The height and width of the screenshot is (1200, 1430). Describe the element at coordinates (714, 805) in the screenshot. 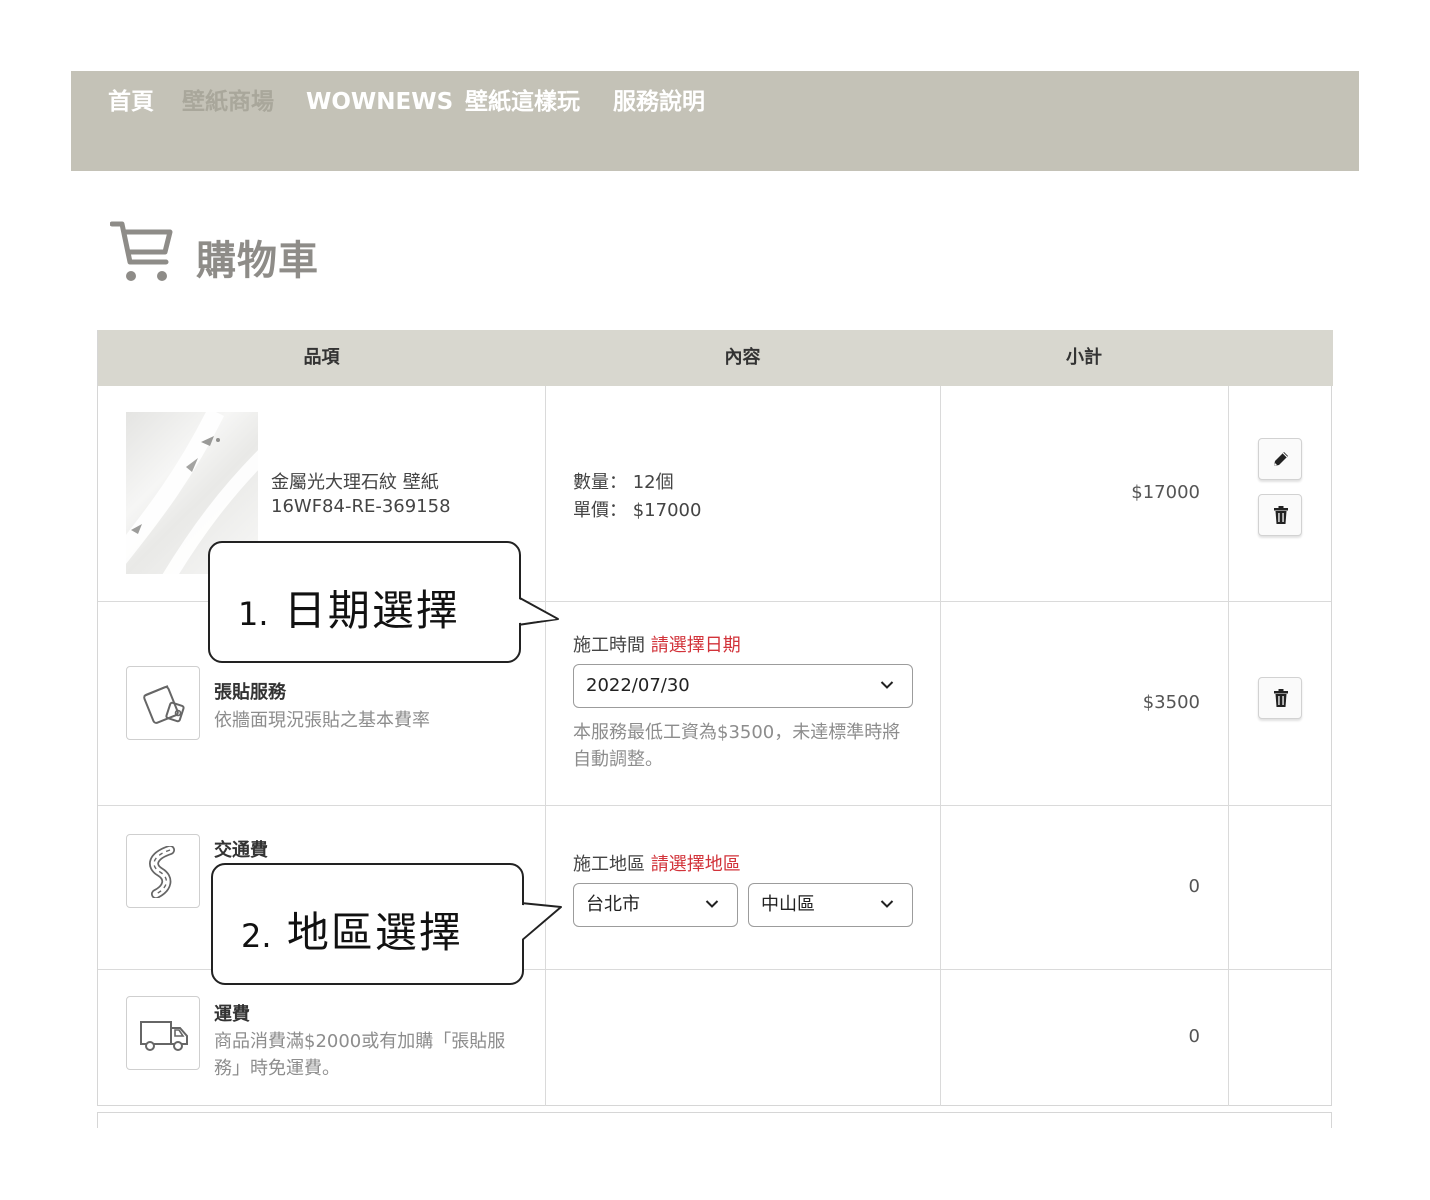

I see `row-divider` at that location.